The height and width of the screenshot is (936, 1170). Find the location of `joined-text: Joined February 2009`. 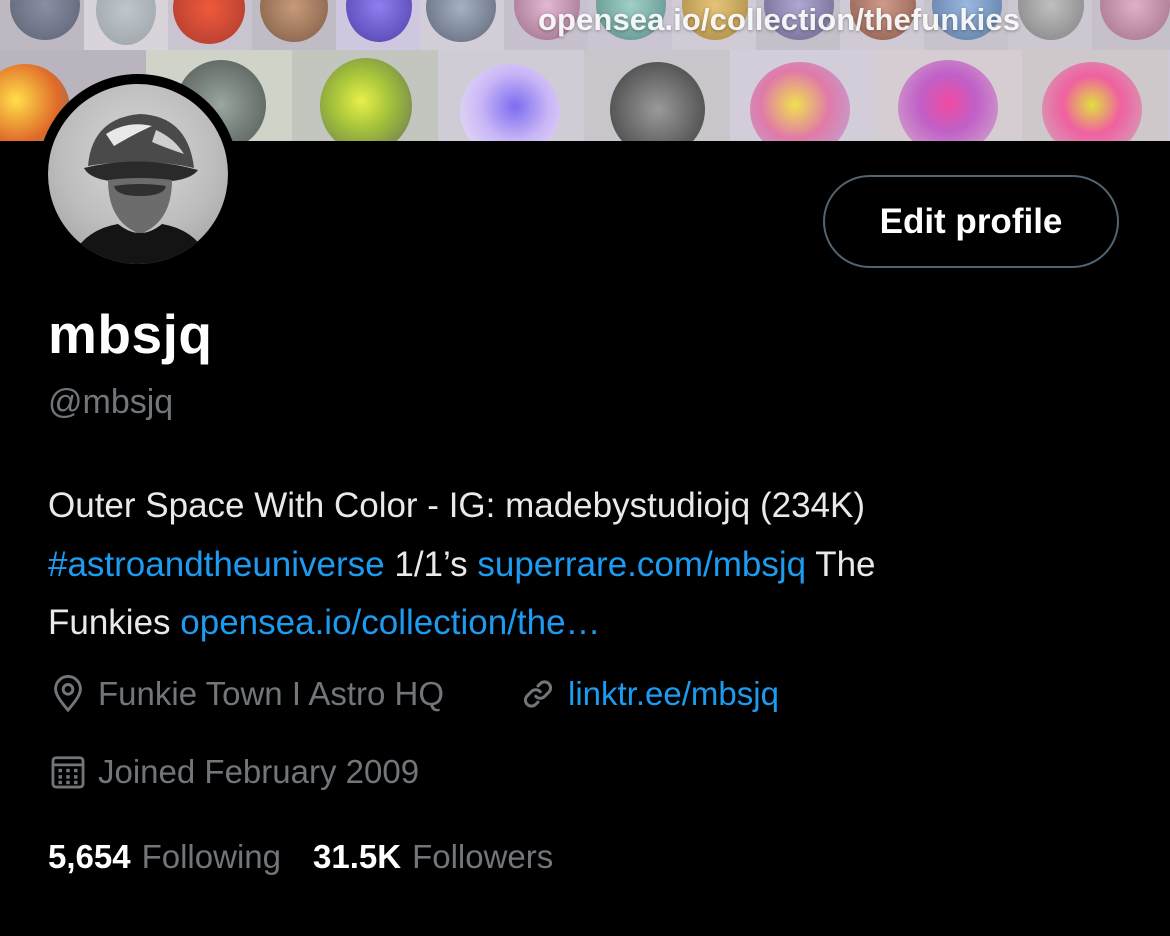

joined-text: Joined February 2009 is located at coordinates (259, 771).